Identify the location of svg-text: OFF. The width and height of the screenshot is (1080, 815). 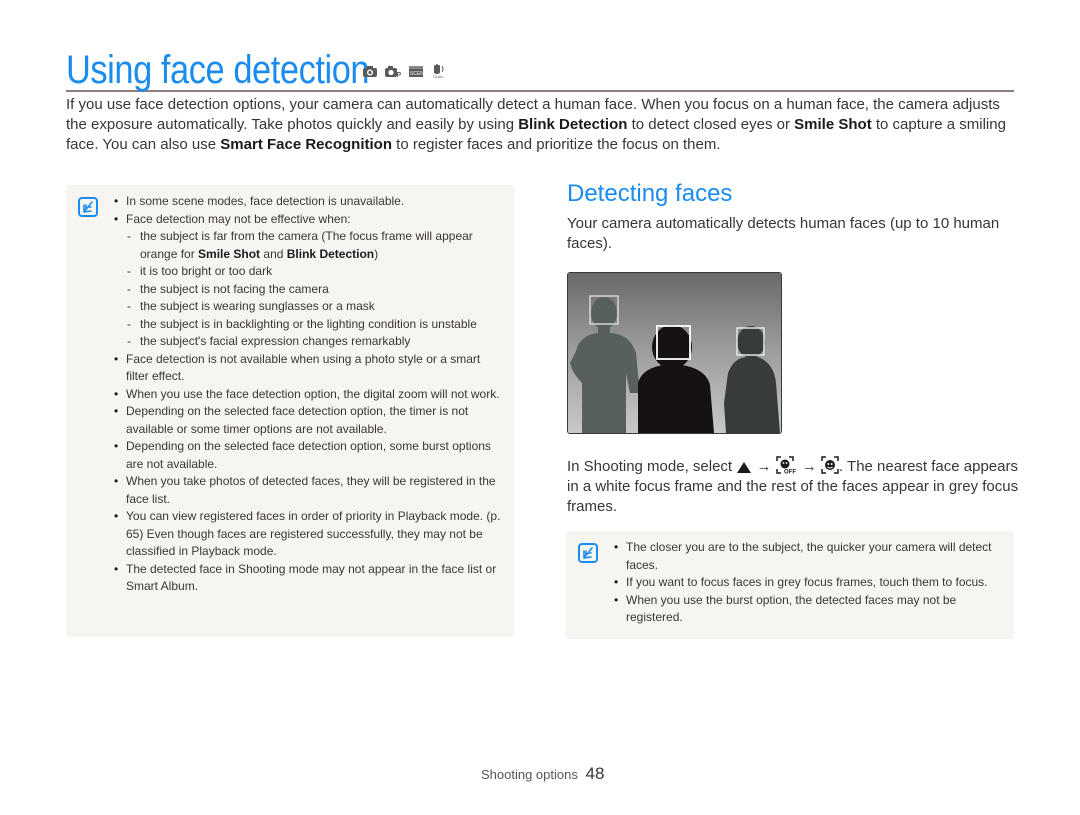
(790, 472).